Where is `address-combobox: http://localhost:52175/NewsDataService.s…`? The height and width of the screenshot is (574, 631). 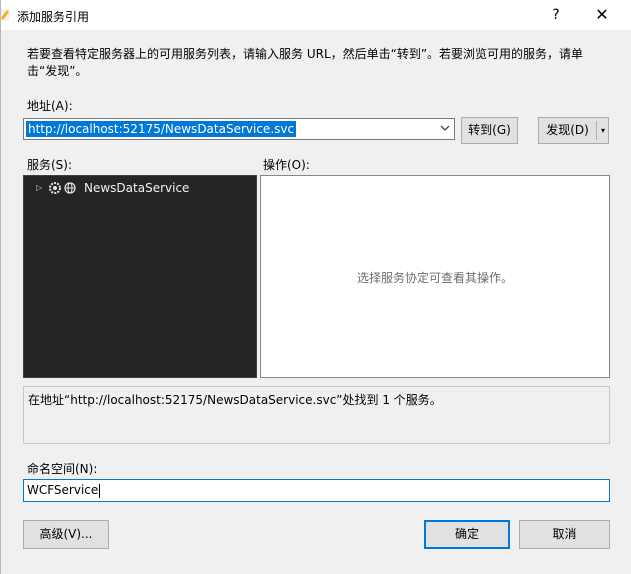
address-combobox: http://localhost:52175/NewsDataService.s… is located at coordinates (239, 129).